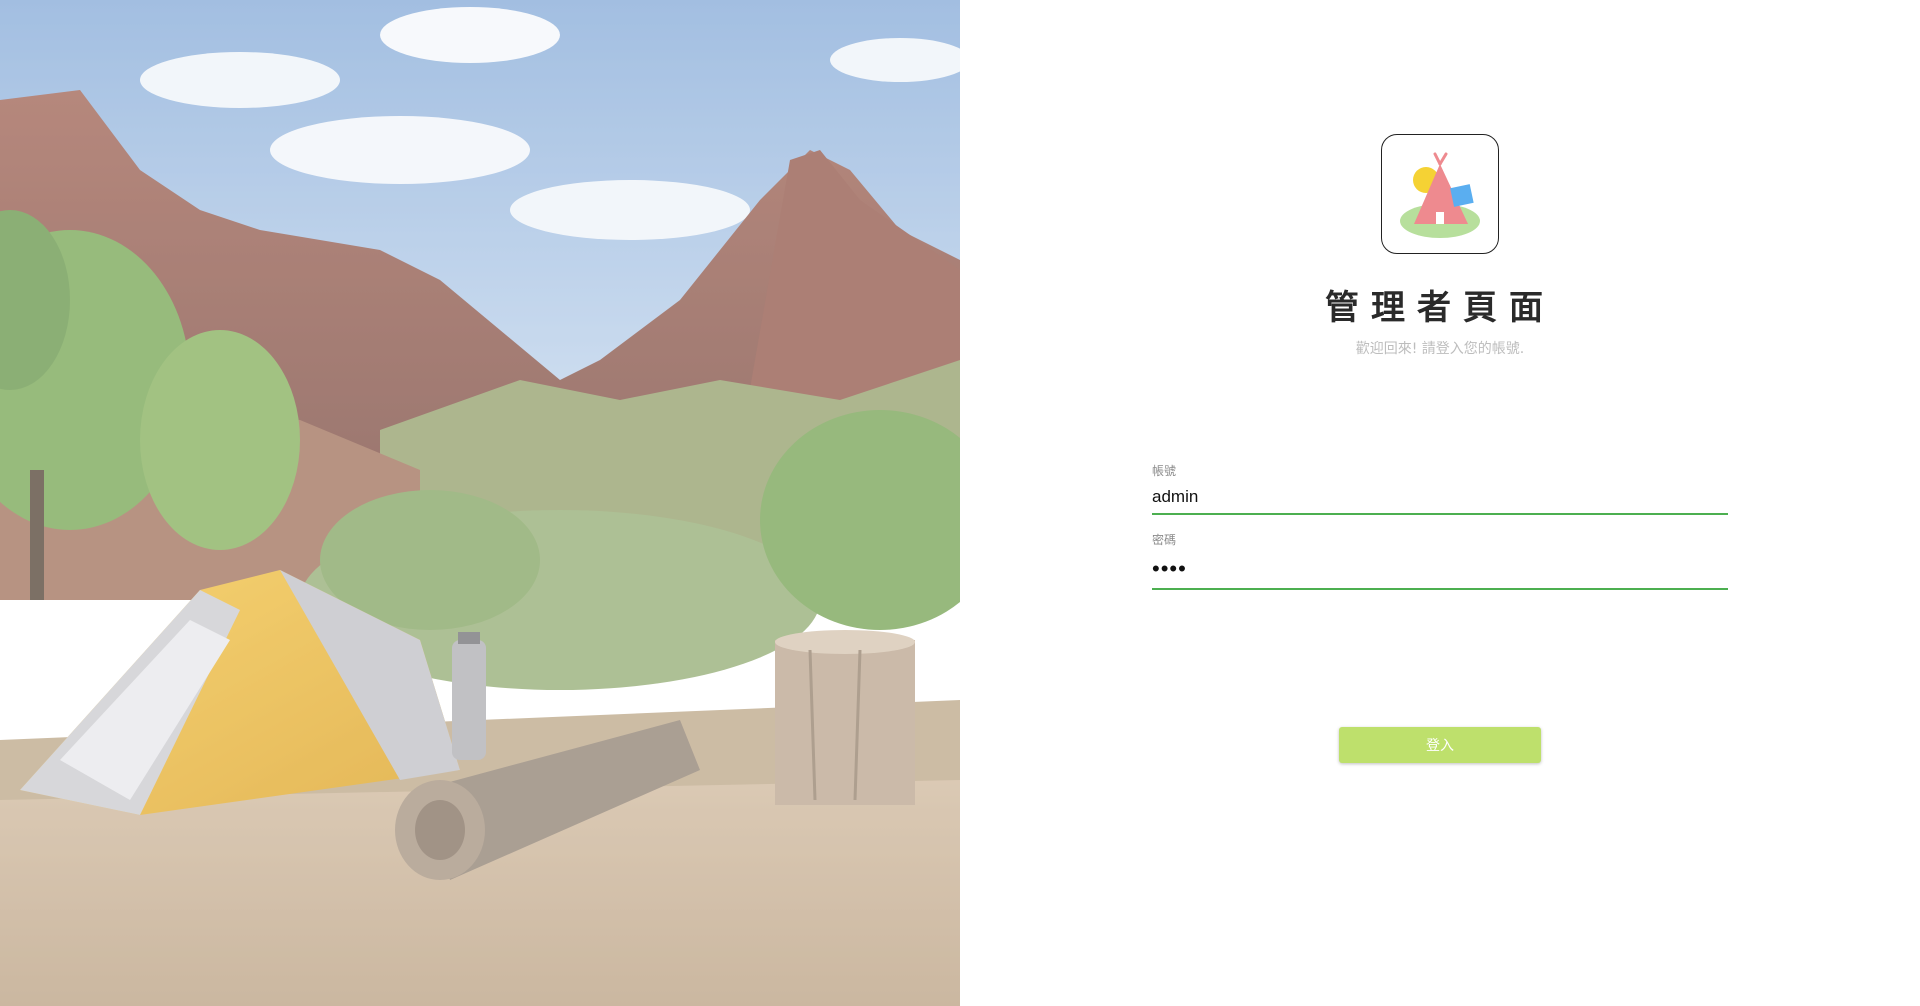 This screenshot has height=1006, width=1920. What do you see at coordinates (1440, 349) in the screenshot?
I see `welcome-subtitle: 歡迎回來! 請登入您的帳號.` at bounding box center [1440, 349].